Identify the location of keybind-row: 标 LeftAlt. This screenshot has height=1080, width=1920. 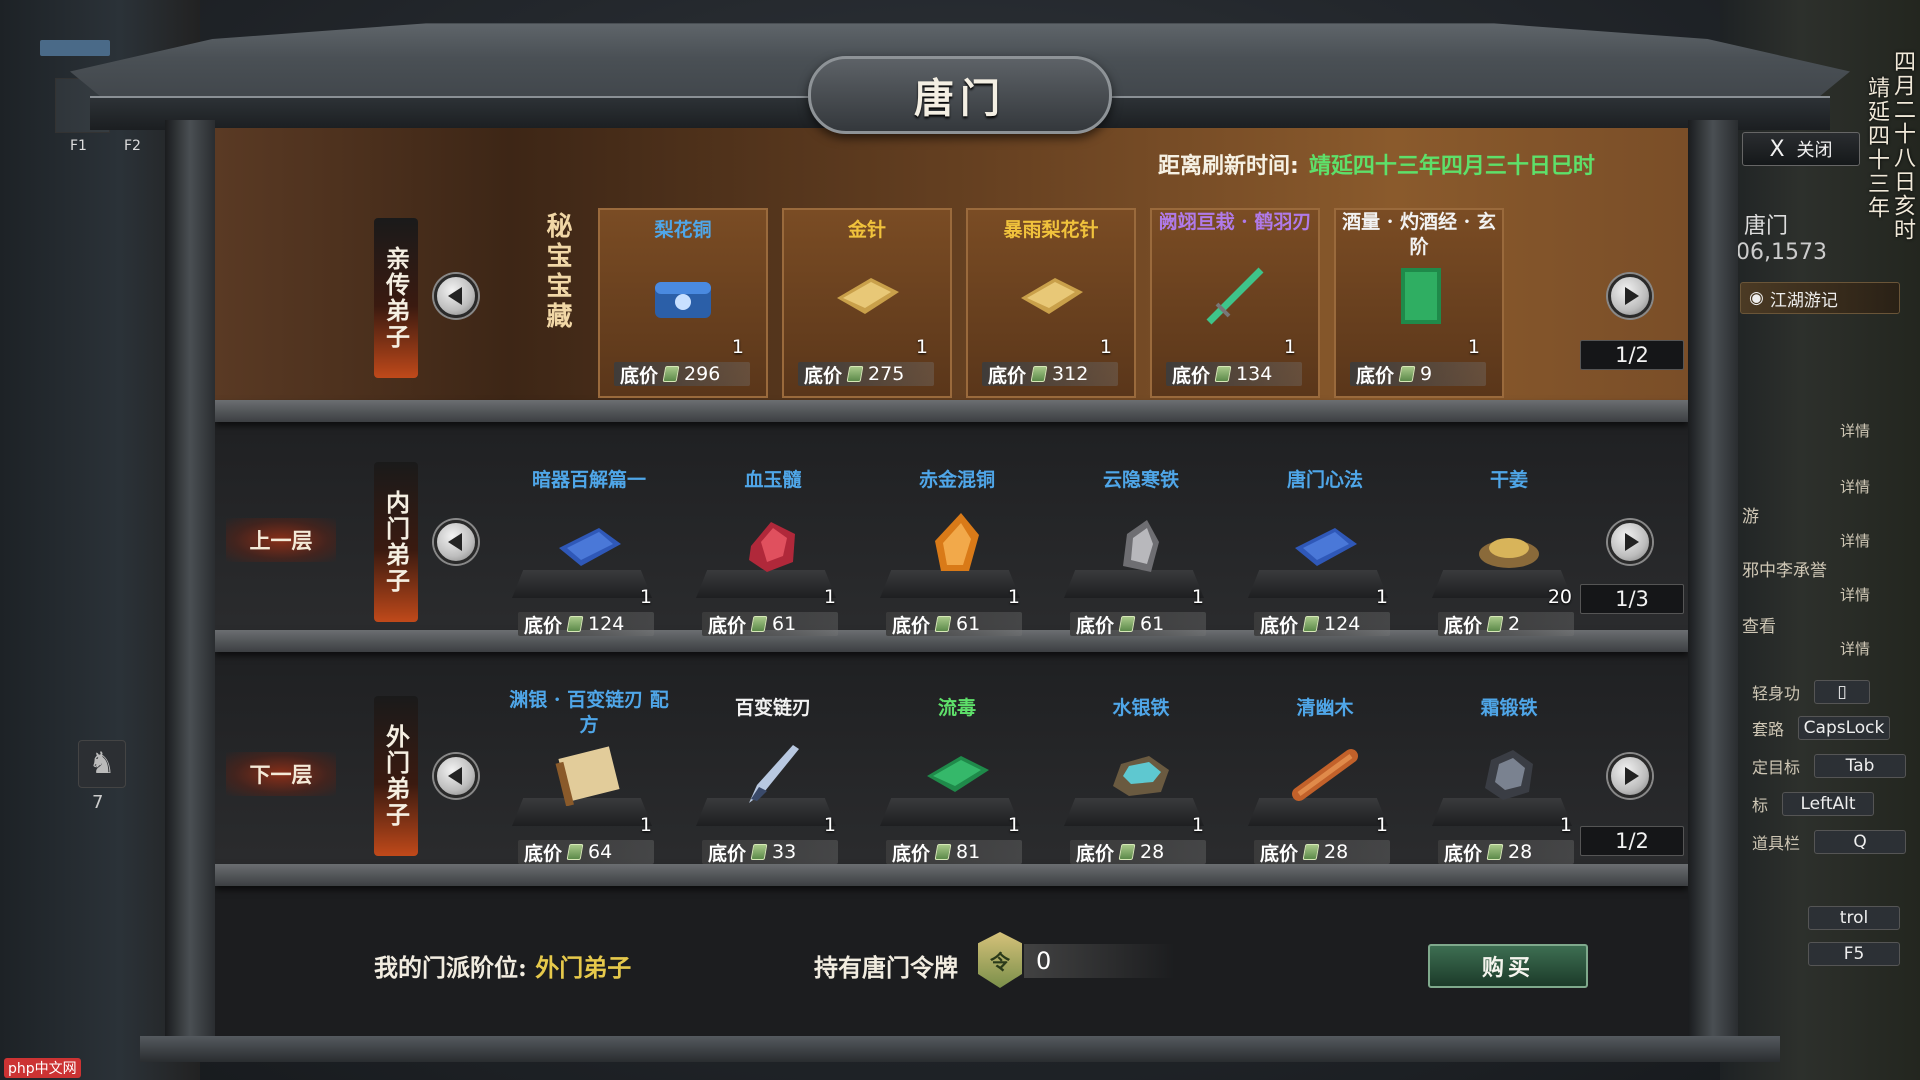
(1813, 804).